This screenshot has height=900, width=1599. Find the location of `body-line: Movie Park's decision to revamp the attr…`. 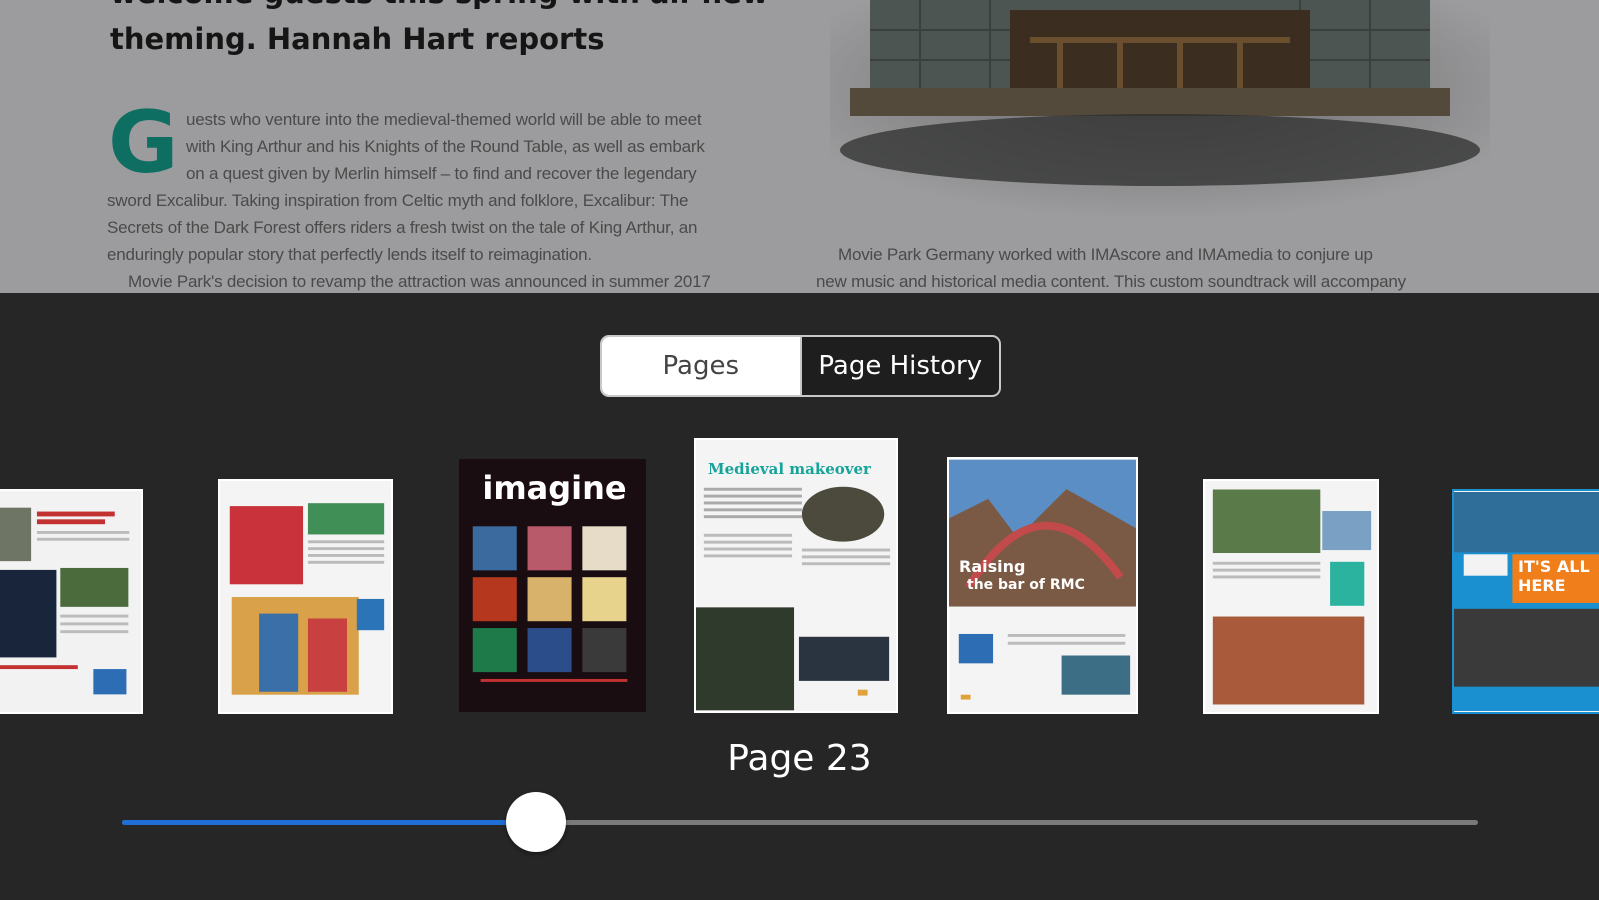

body-line: Movie Park's decision to revamp the attr… is located at coordinates (419, 281).